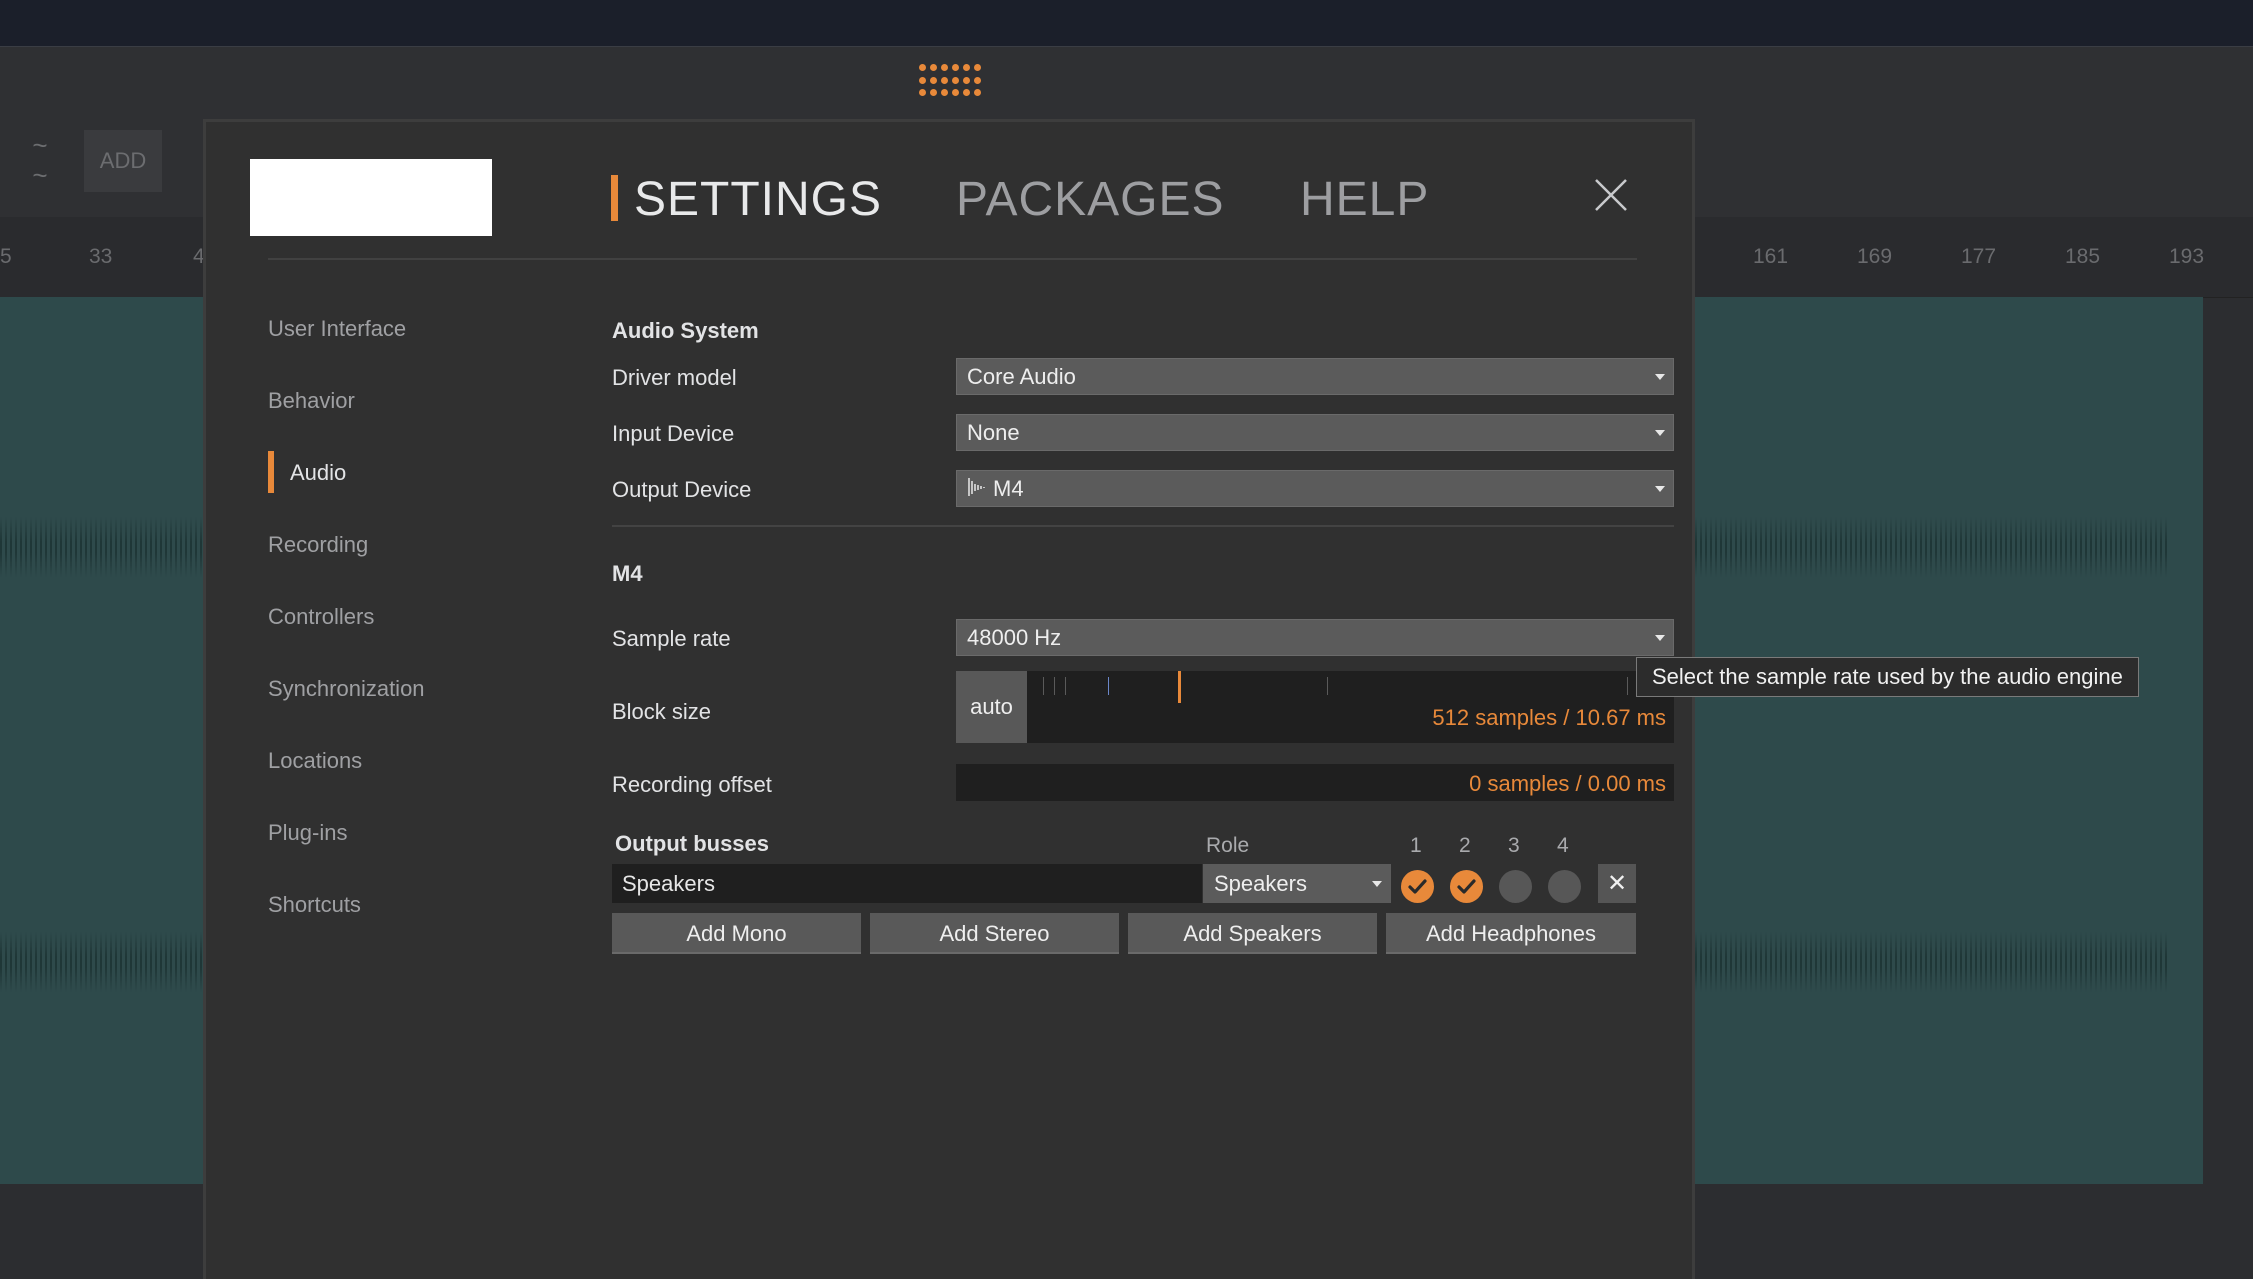 The width and height of the screenshot is (2253, 1279). Describe the element at coordinates (6, 256) in the screenshot. I see `ruler-tick: 5` at that location.